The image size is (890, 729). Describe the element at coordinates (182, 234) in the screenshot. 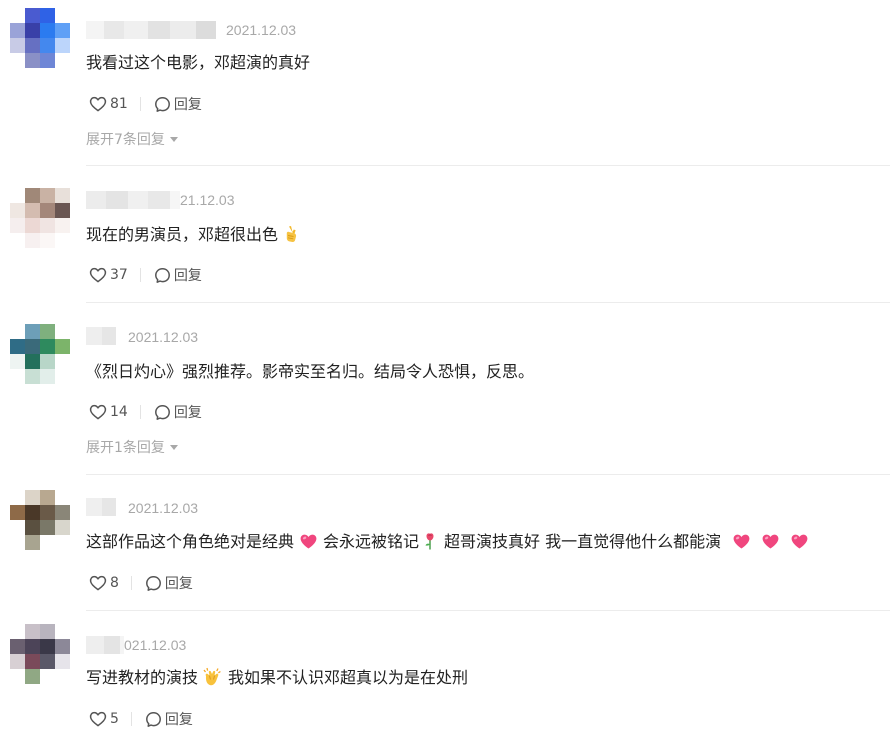

I see `comment-text-content: 现在的男演员，邓超很出色` at that location.